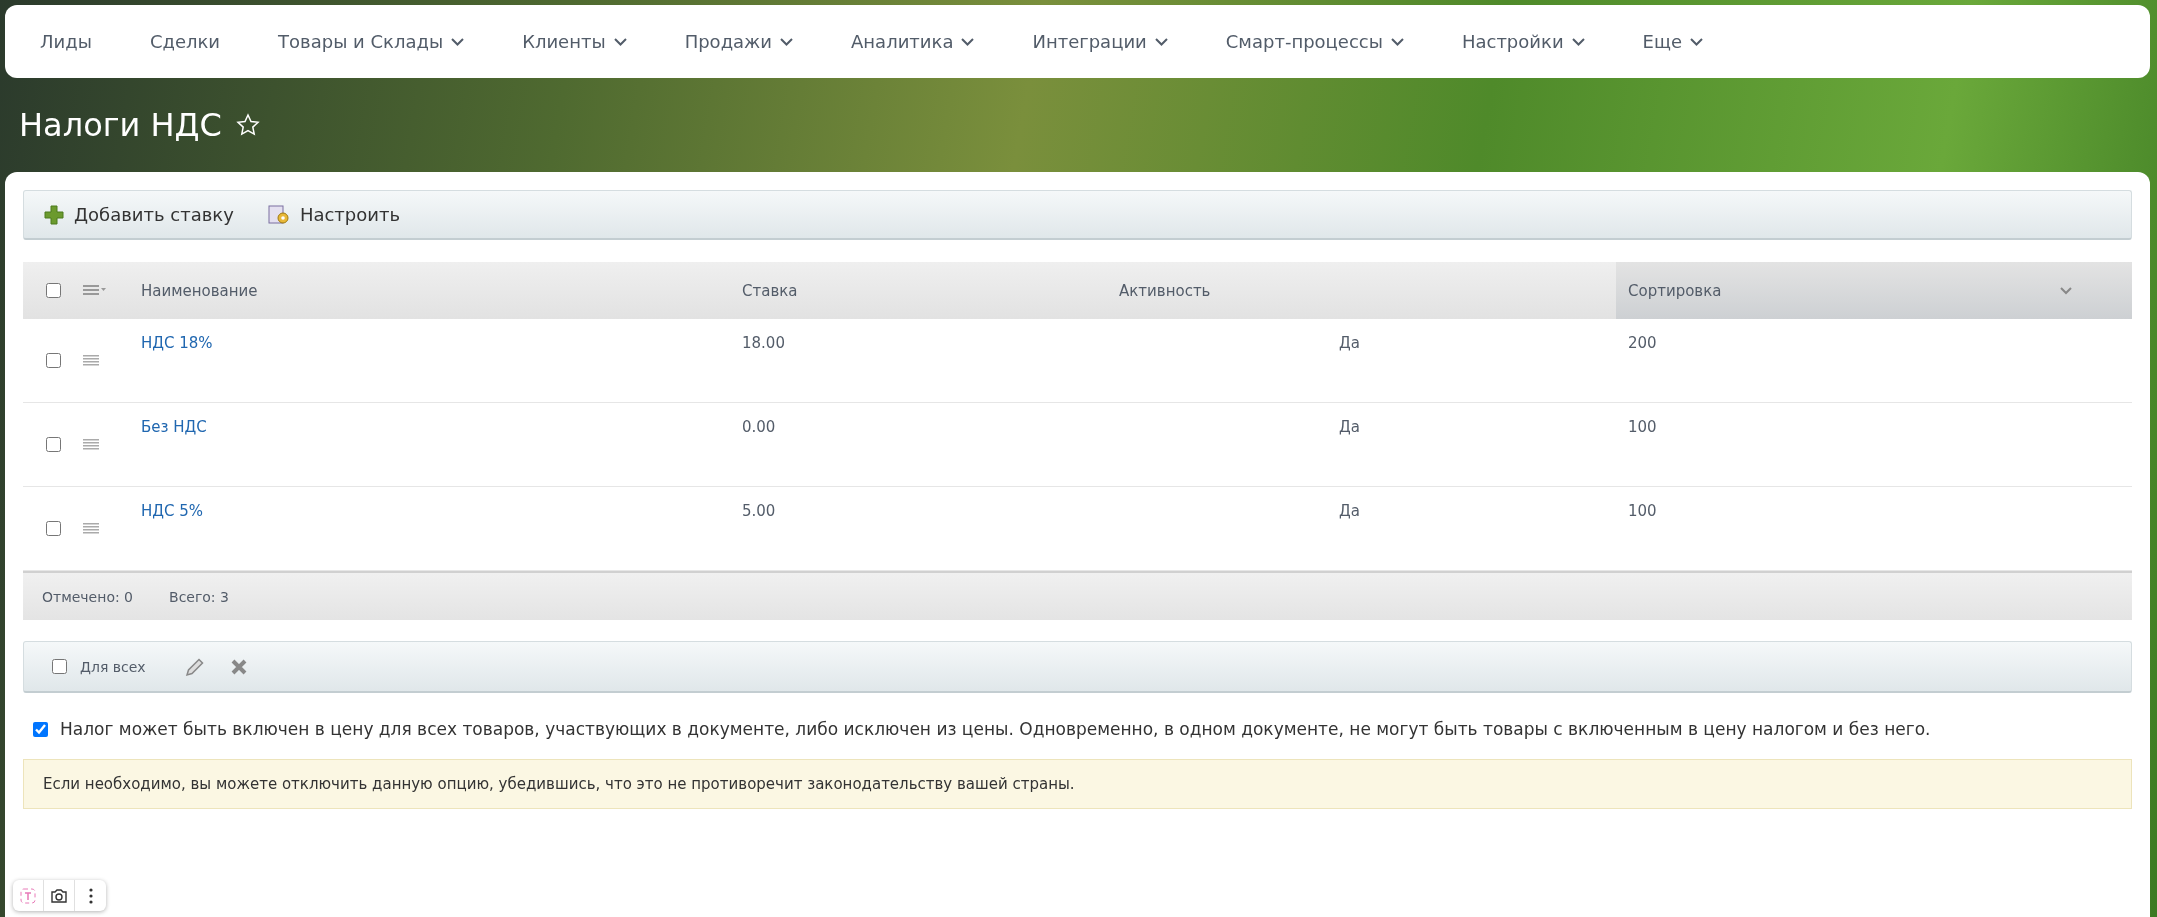 Image resolution: width=2157 pixels, height=917 pixels. I want to click on more-icon, so click(90, 895).